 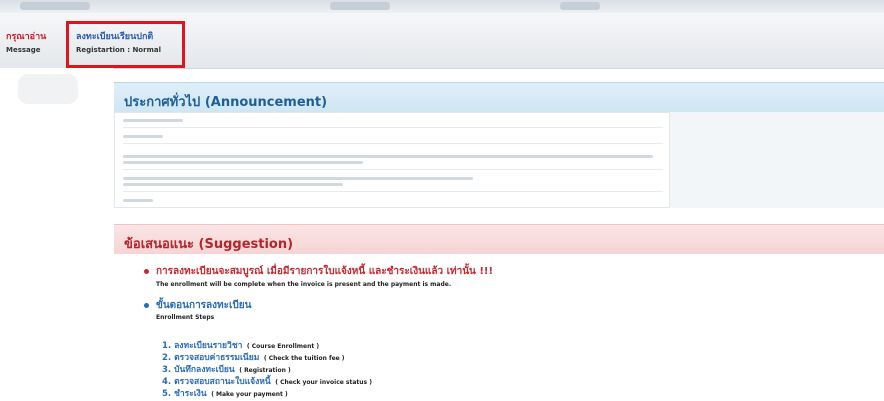 What do you see at coordinates (48, 89) in the screenshot?
I see `blurred-left-element` at bounding box center [48, 89].